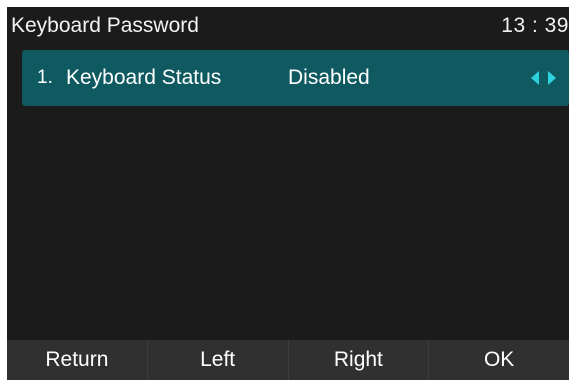  I want to click on list-item-label: Keyboard Status, so click(144, 77).